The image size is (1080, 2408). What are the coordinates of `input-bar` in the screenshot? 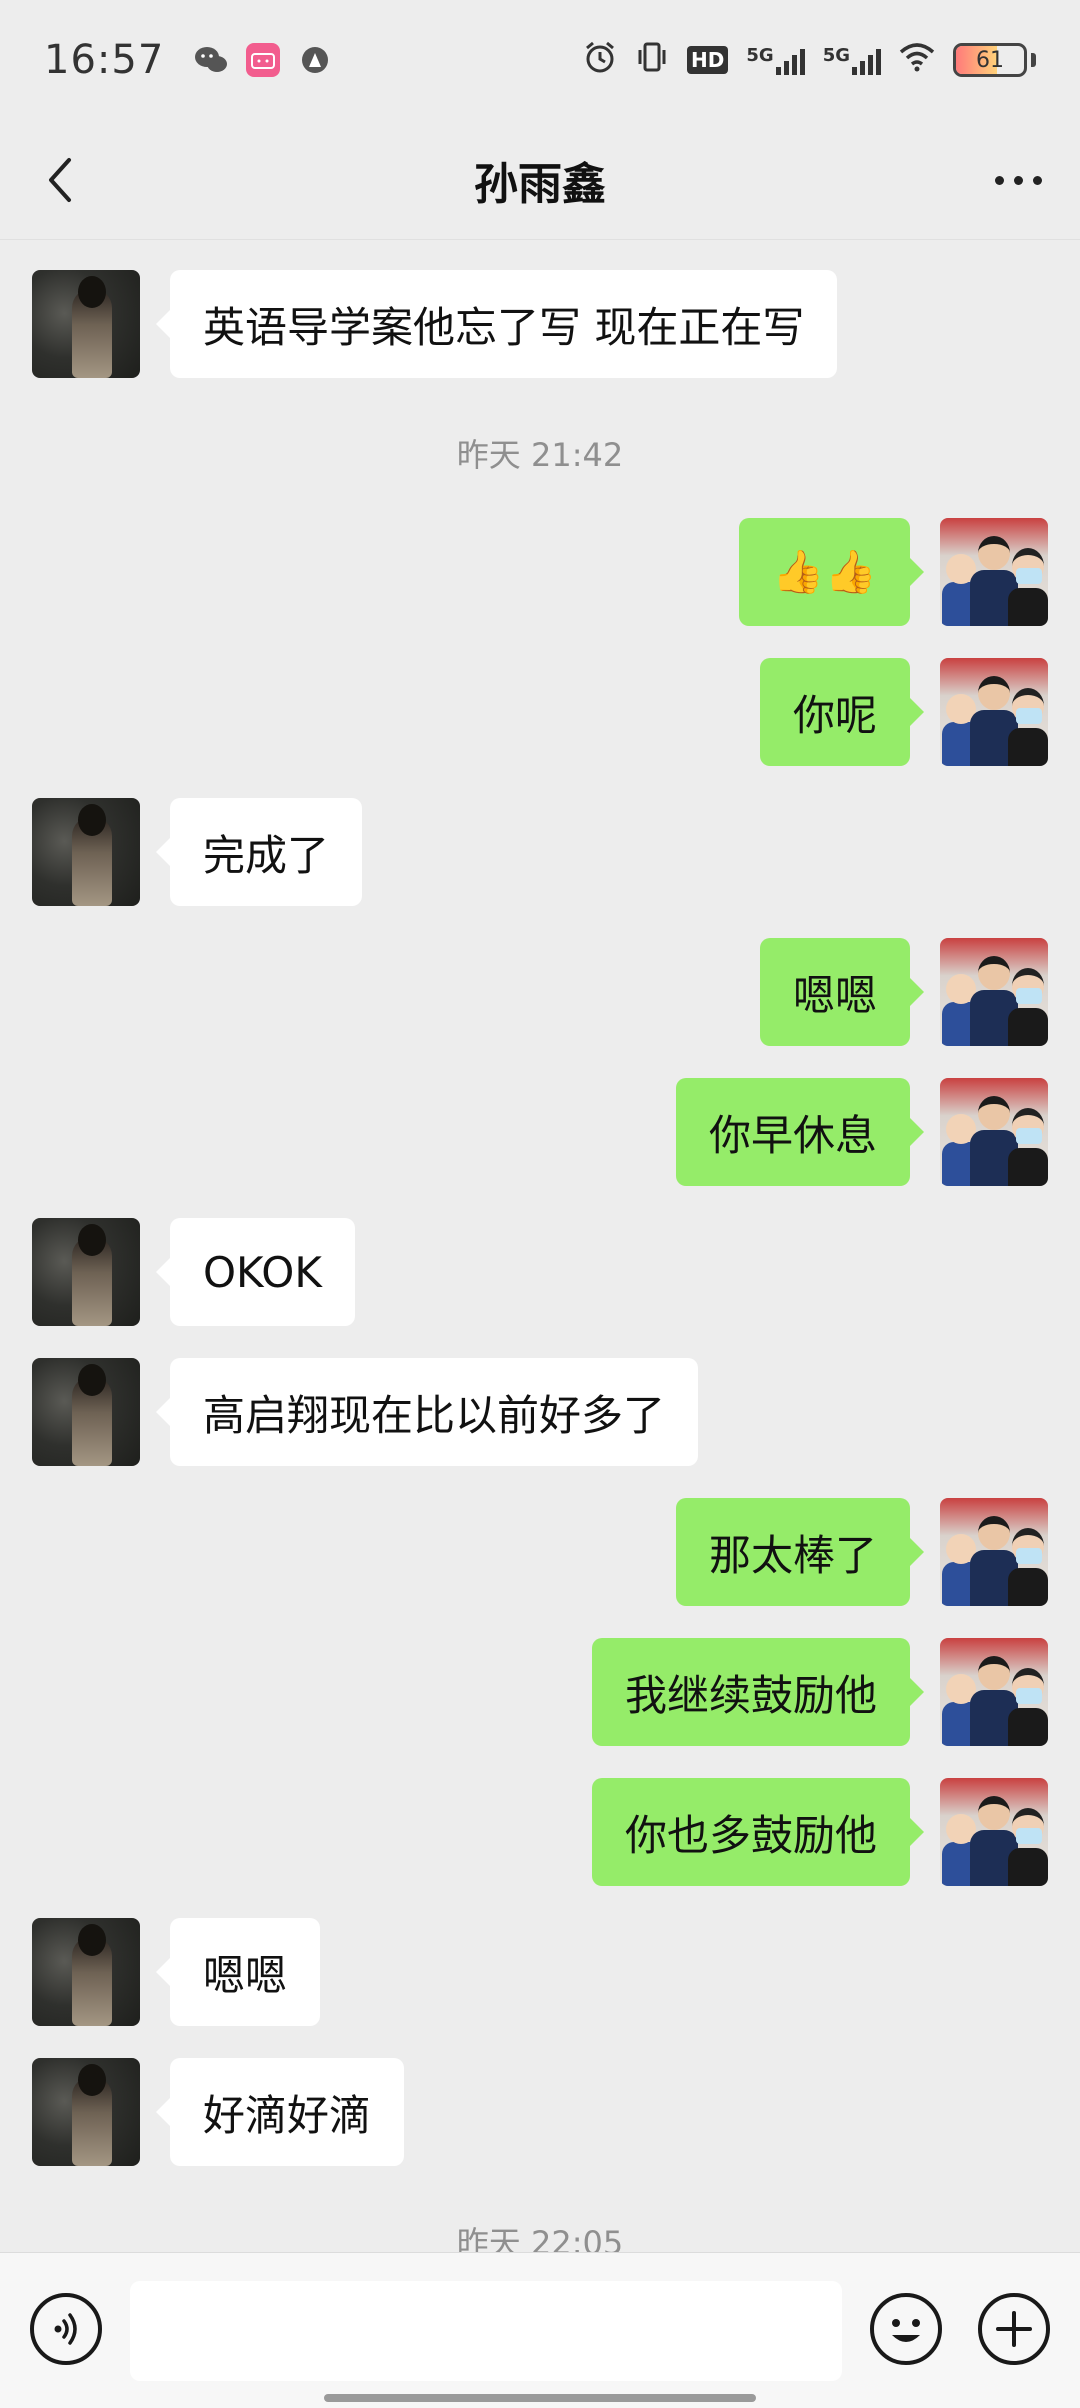 It's located at (540, 2330).